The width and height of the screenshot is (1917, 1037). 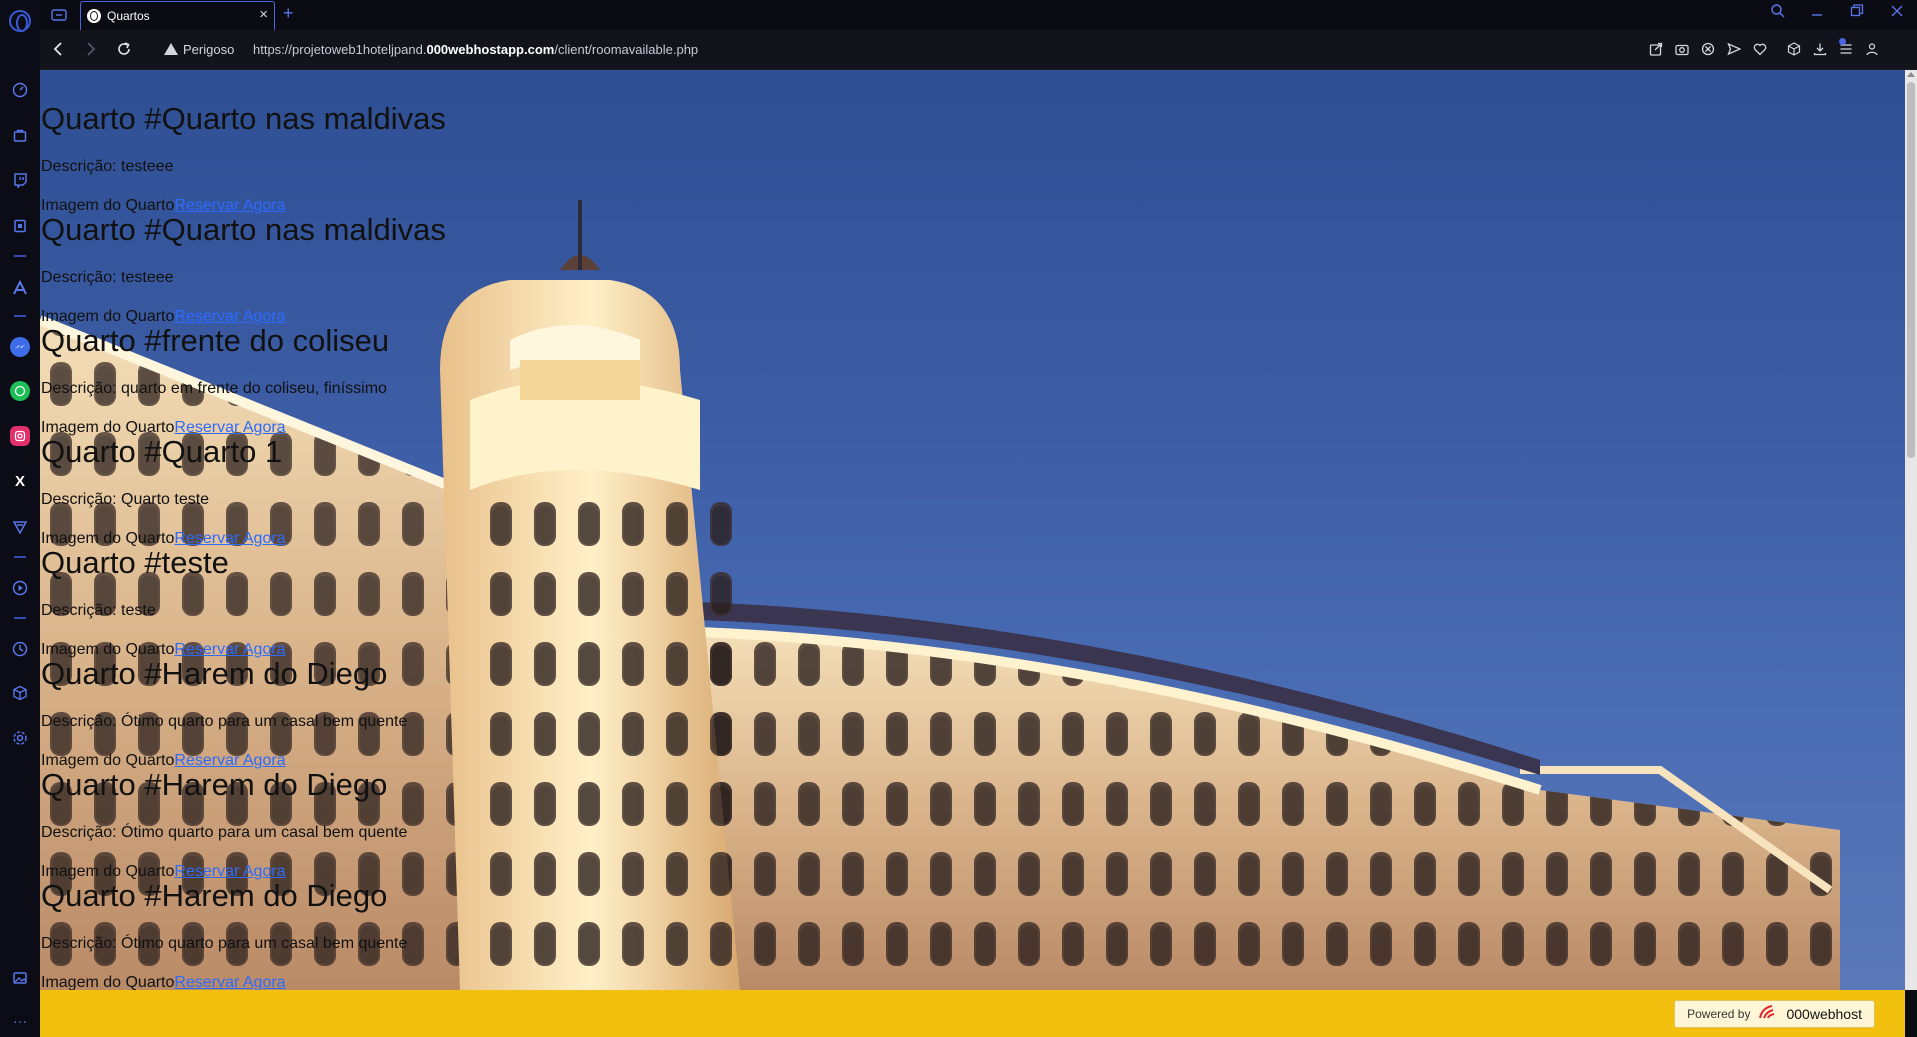 What do you see at coordinates (1768, 1014) in the screenshot?
I see `webhost-logo-icon` at bounding box center [1768, 1014].